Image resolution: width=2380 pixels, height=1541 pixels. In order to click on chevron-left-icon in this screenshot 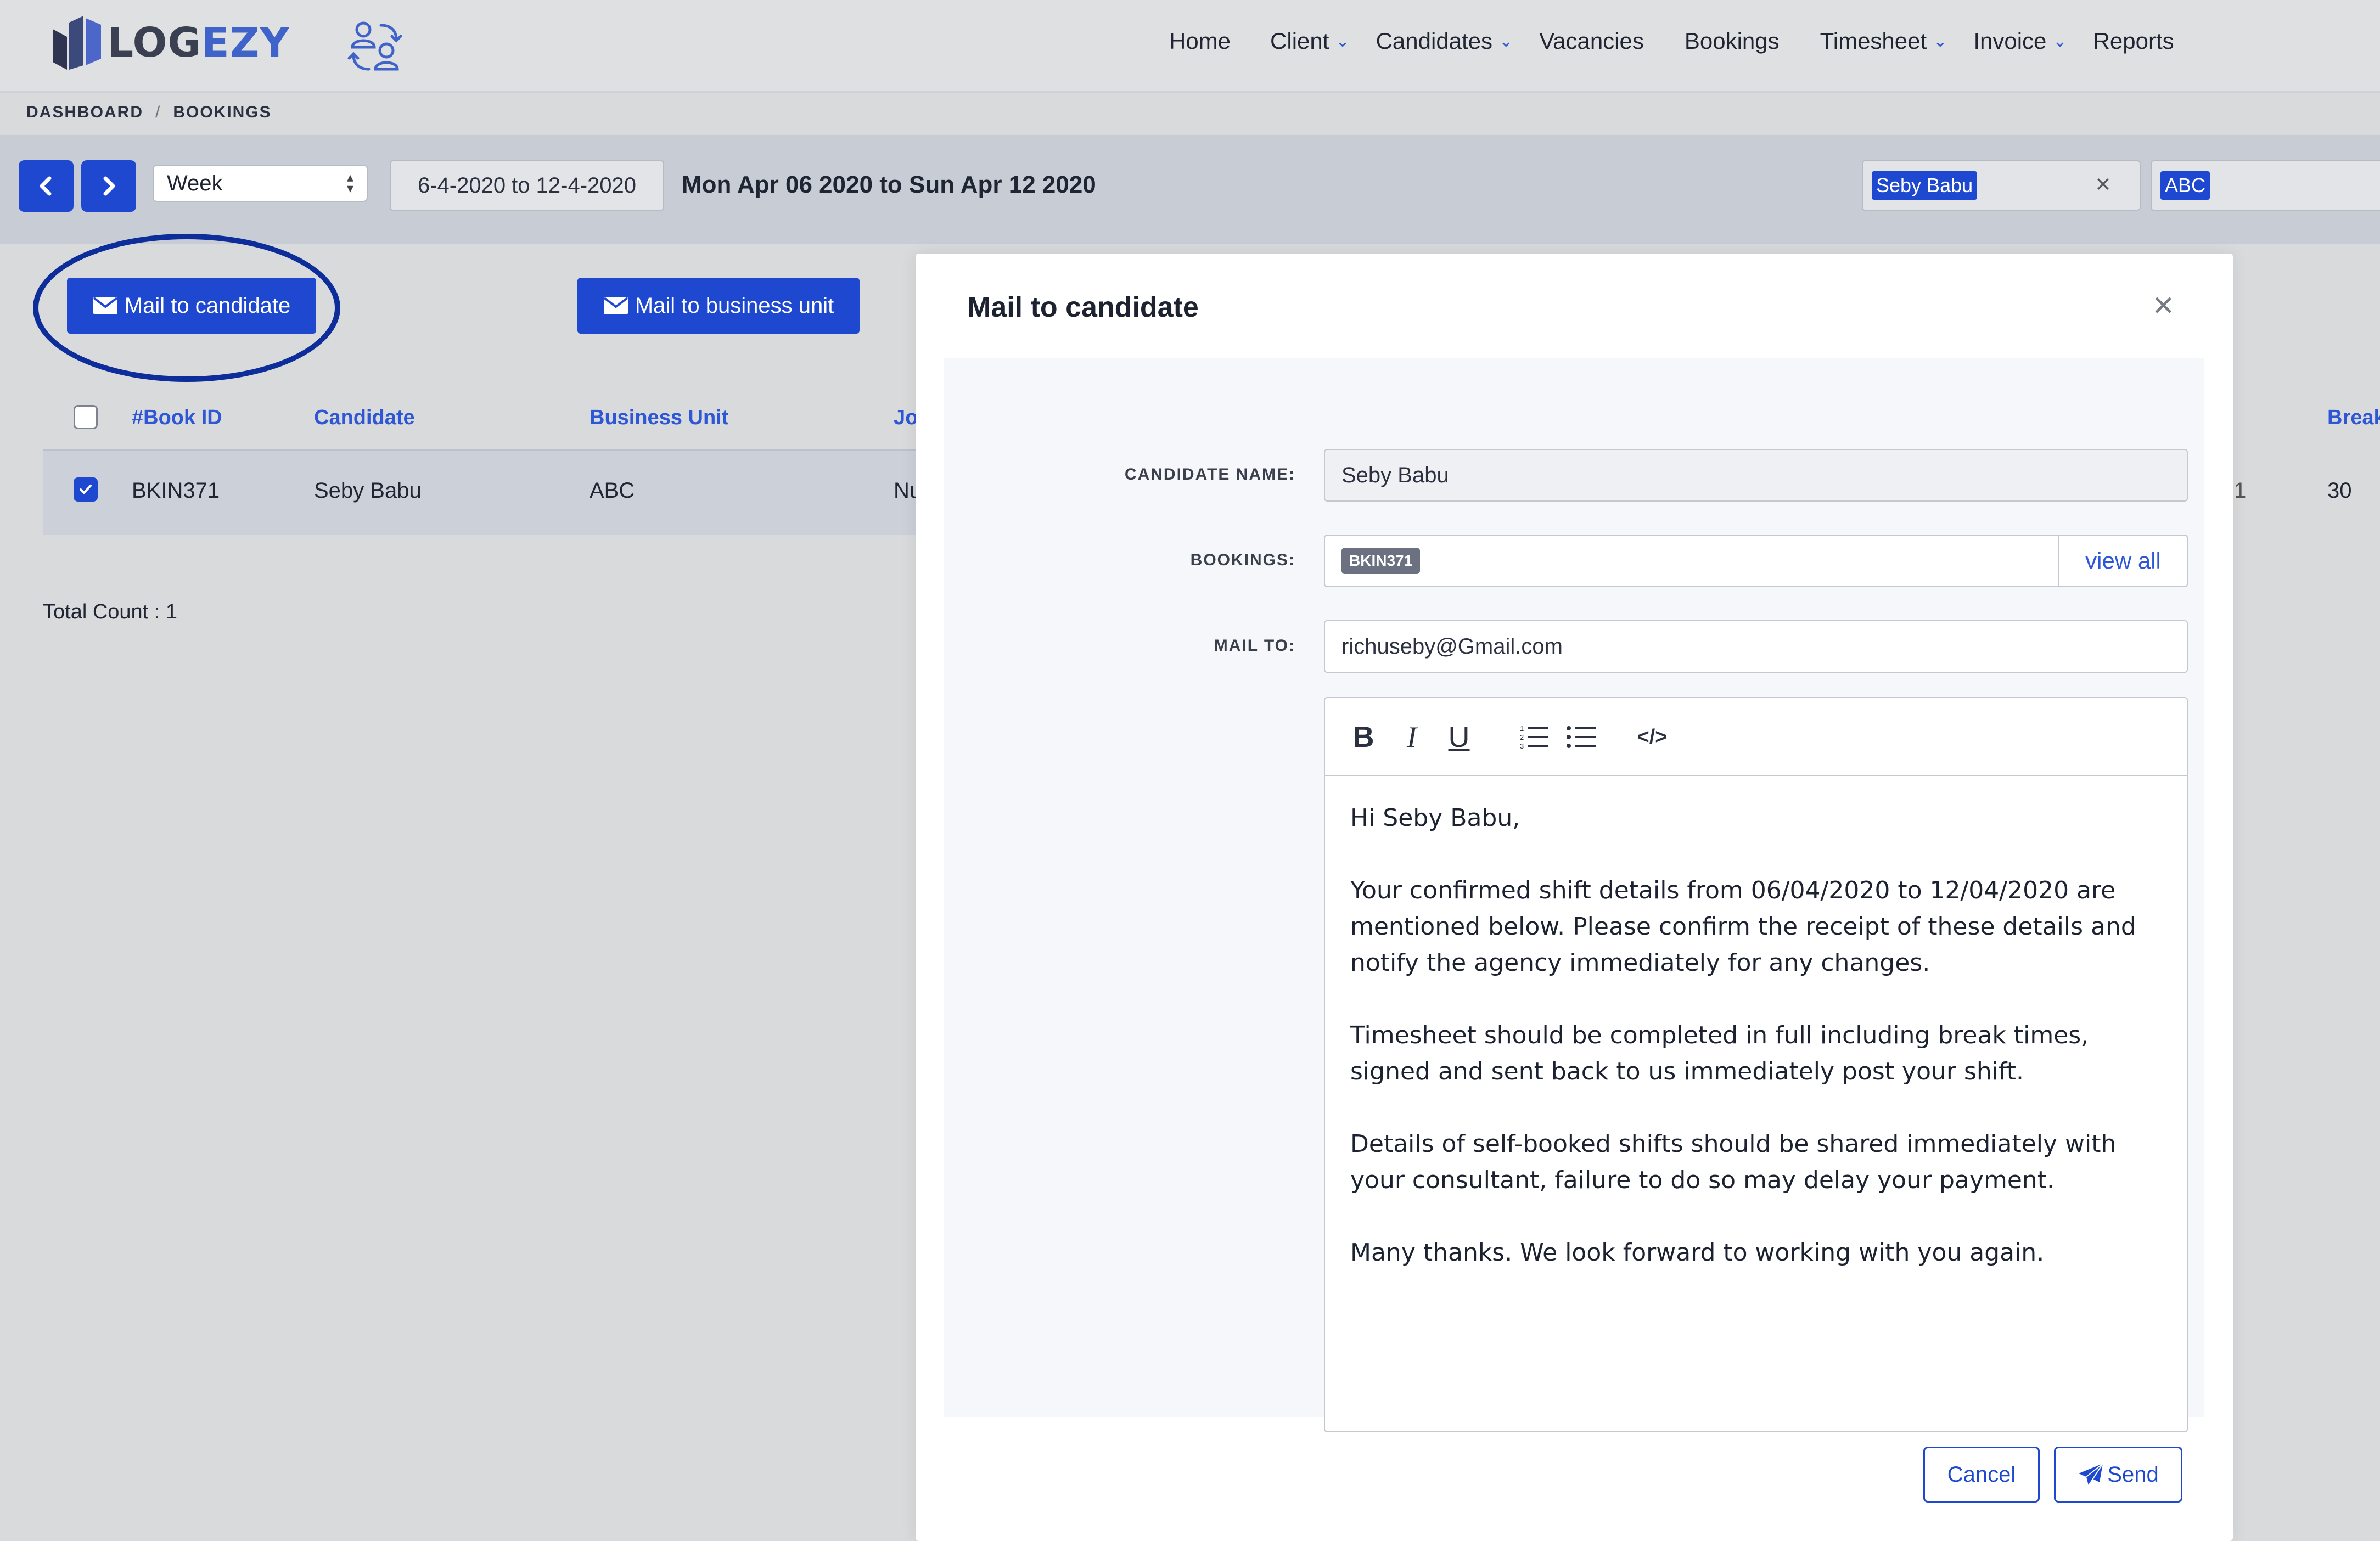, I will do `click(46, 186)`.